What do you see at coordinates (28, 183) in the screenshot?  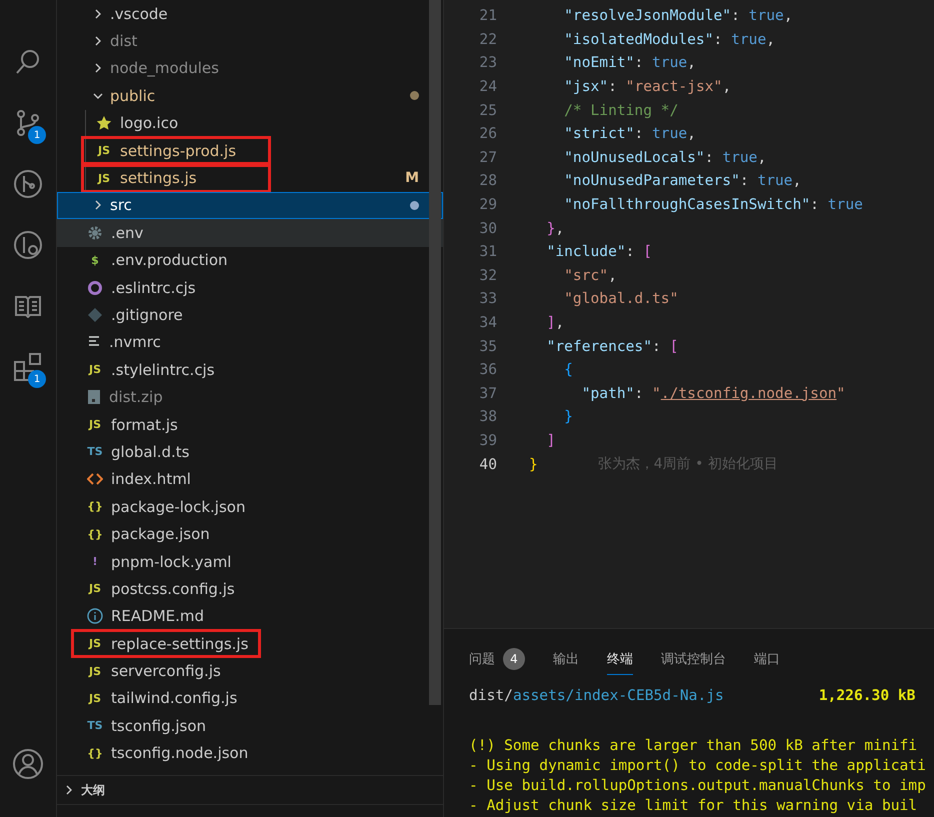 I see `branch-circle-icon` at bounding box center [28, 183].